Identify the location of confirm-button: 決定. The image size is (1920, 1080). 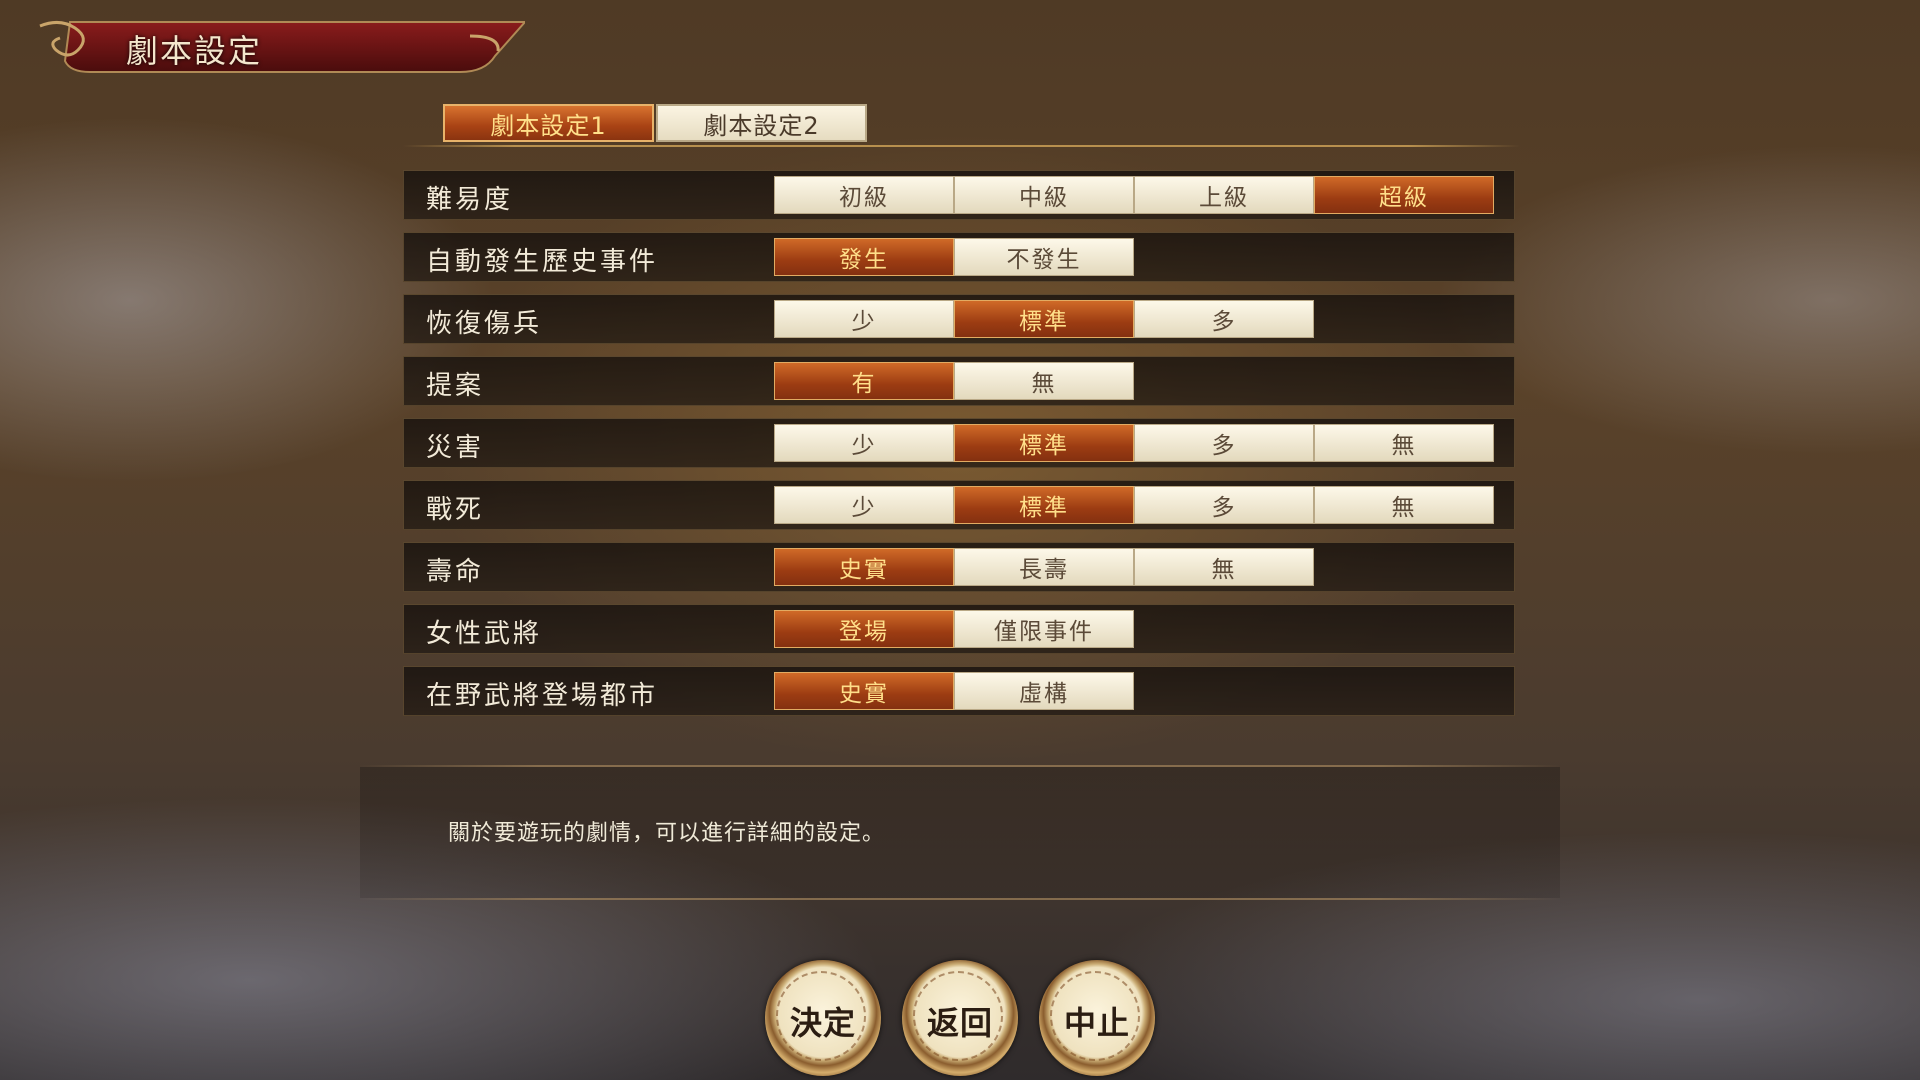
(823, 1018).